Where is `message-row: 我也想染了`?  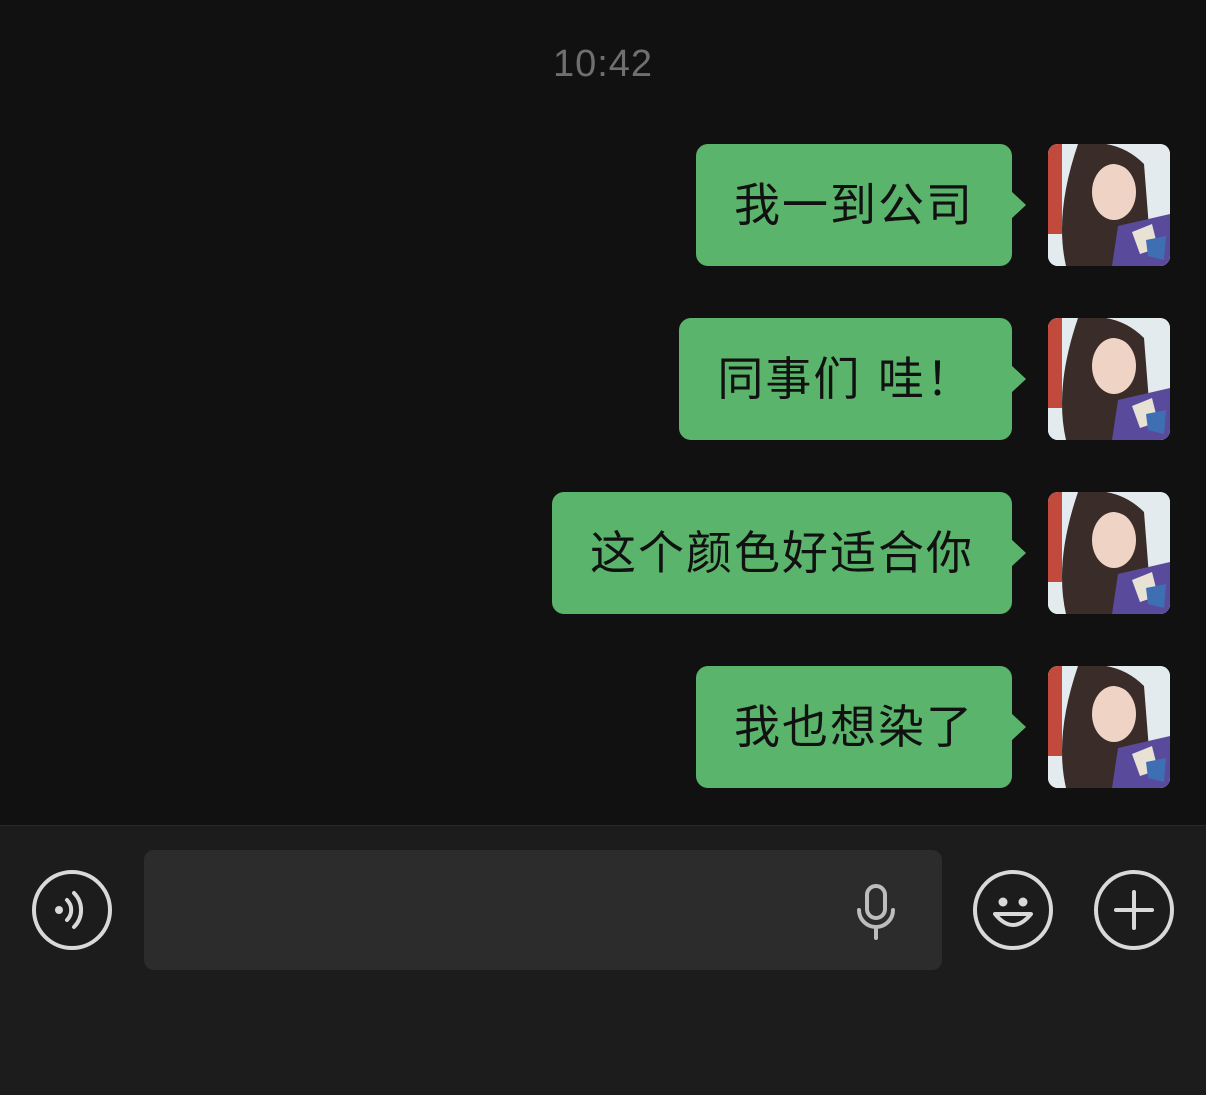
message-row: 我也想染了 is located at coordinates (933, 728).